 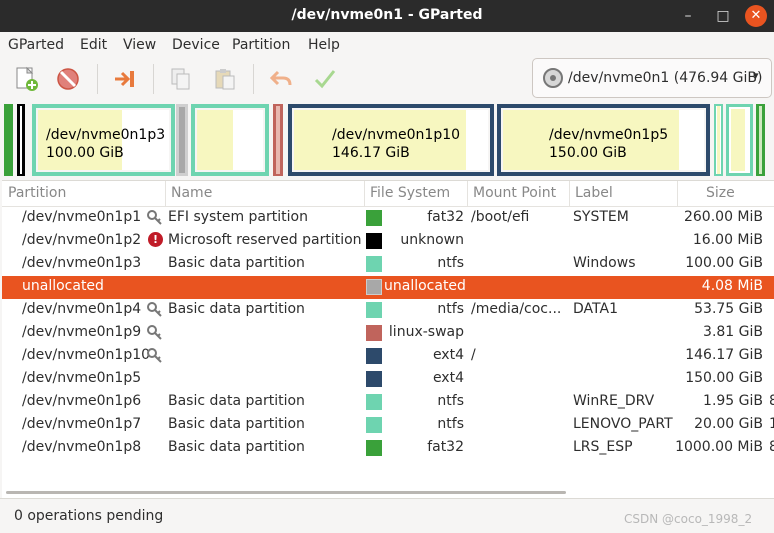 What do you see at coordinates (196, 45) in the screenshot?
I see `menu-device: Device` at bounding box center [196, 45].